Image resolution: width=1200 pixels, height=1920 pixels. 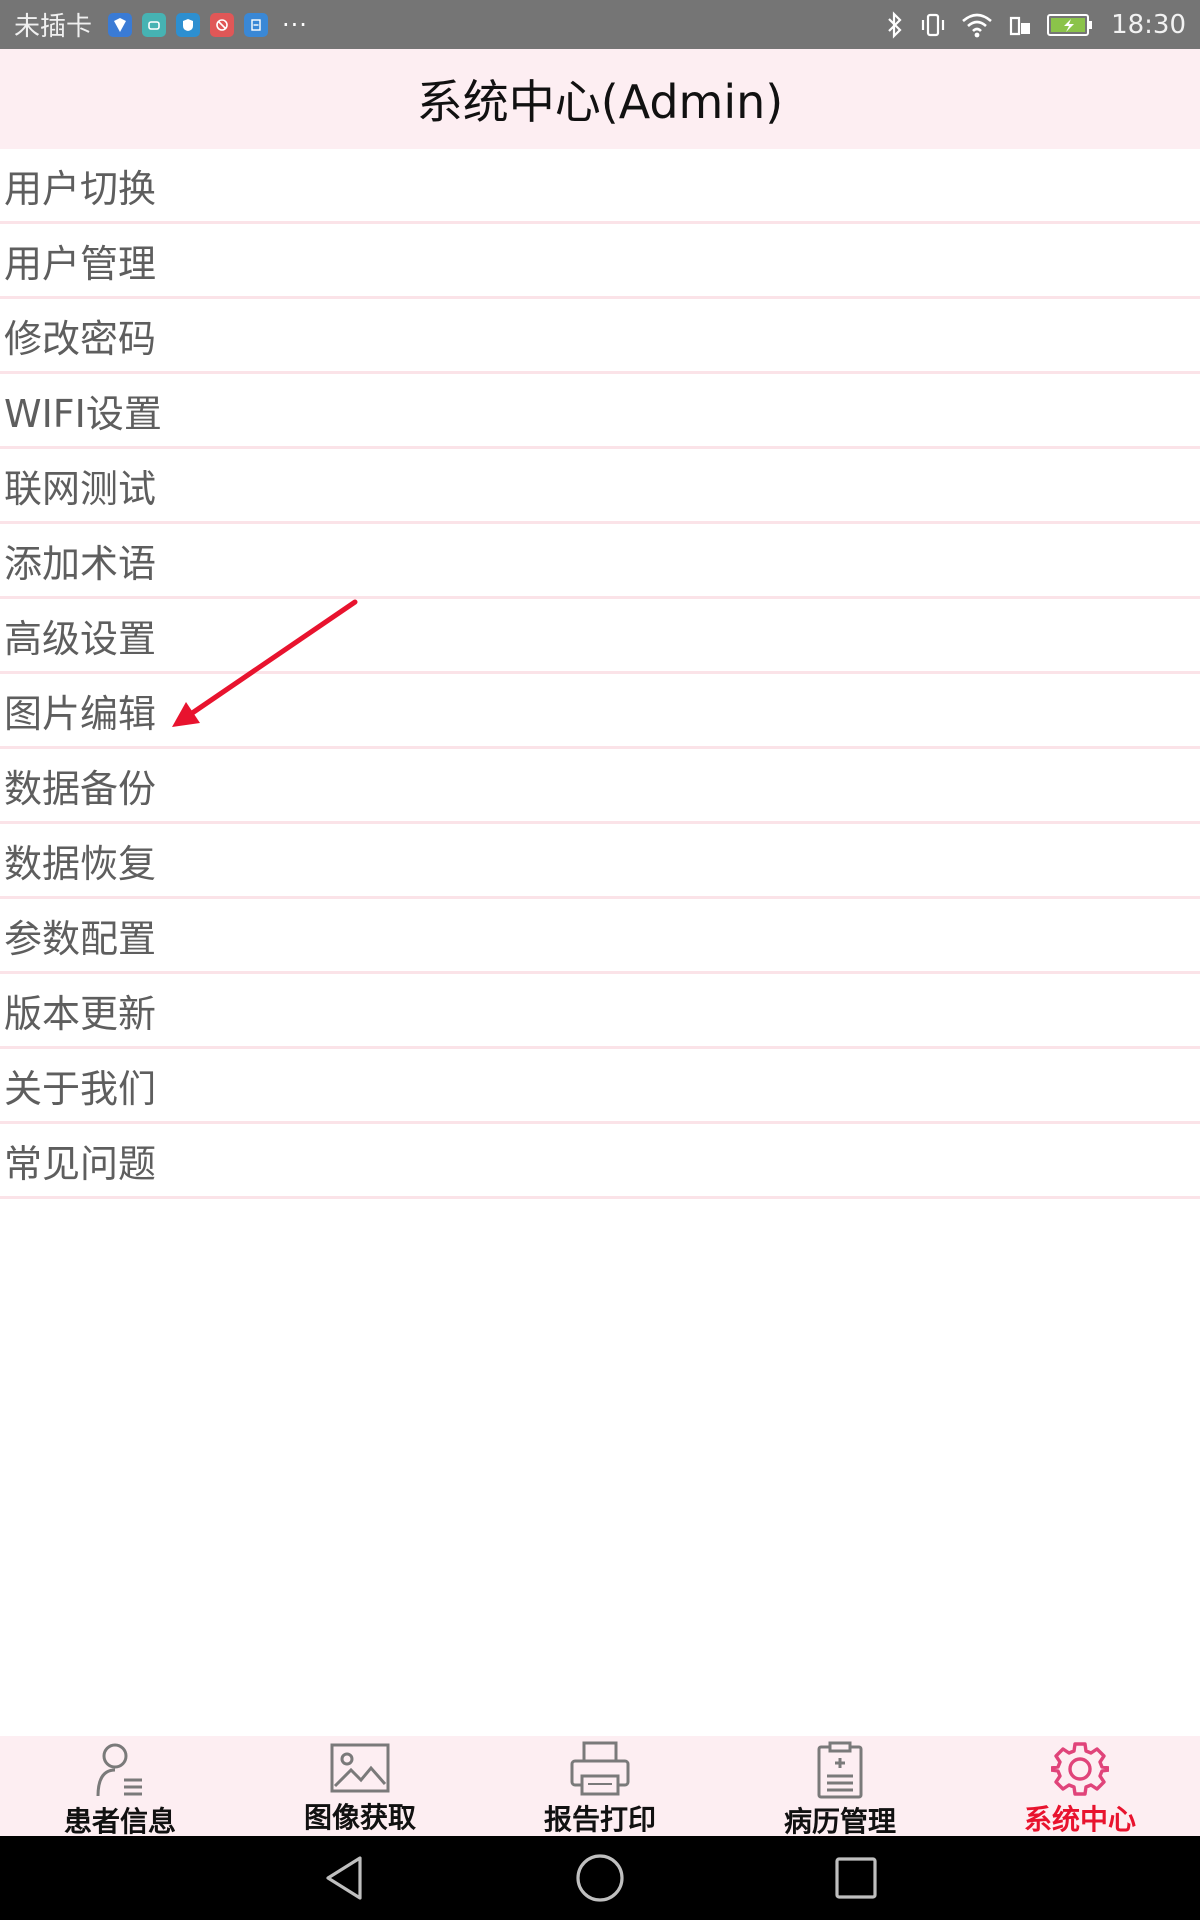 What do you see at coordinates (977, 25) in the screenshot?
I see `wifi-icon` at bounding box center [977, 25].